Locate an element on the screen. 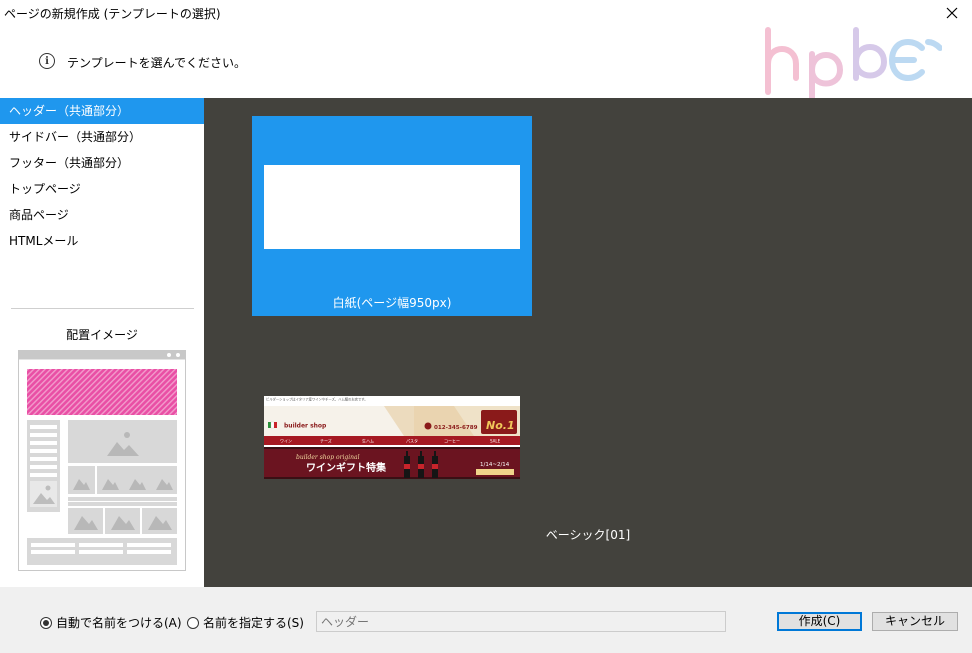  bottom-bar: 自動で名前をつける(A) 名前を指定する(S) 作成(C) キャンセル is located at coordinates (486, 620).